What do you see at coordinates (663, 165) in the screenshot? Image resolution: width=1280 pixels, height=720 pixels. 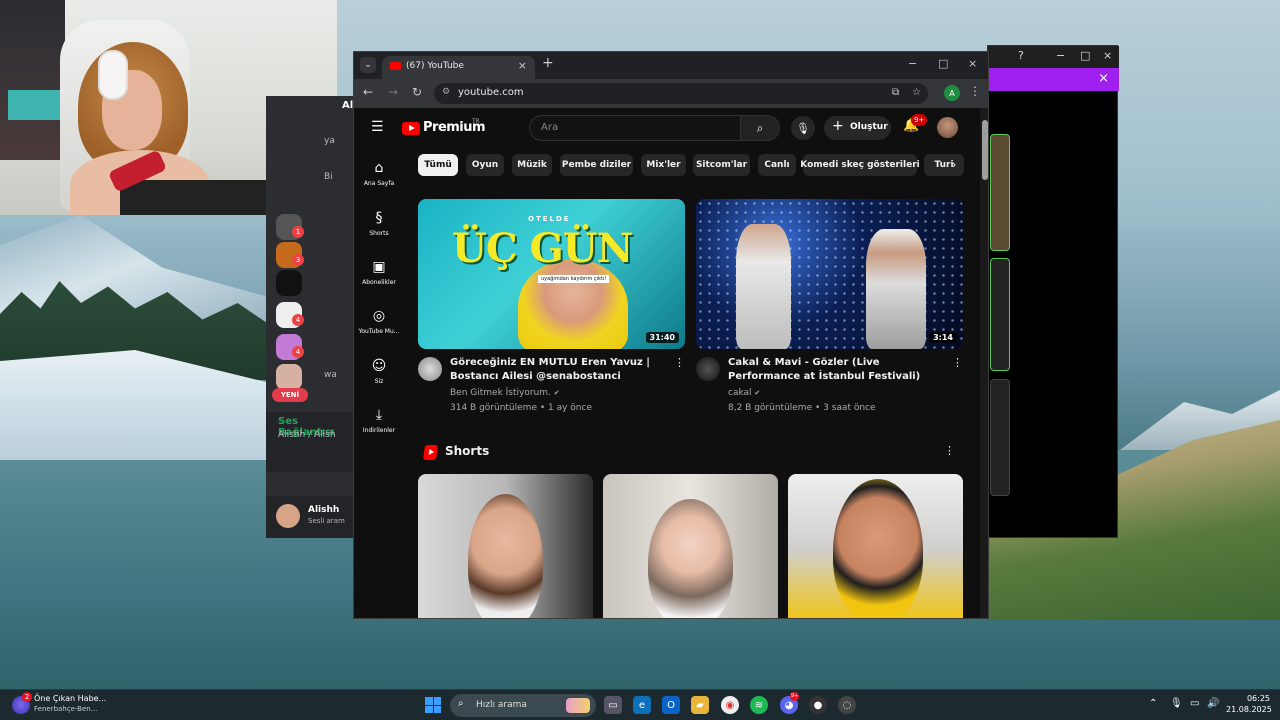 I see `chip-mixes: Mix'ler` at bounding box center [663, 165].